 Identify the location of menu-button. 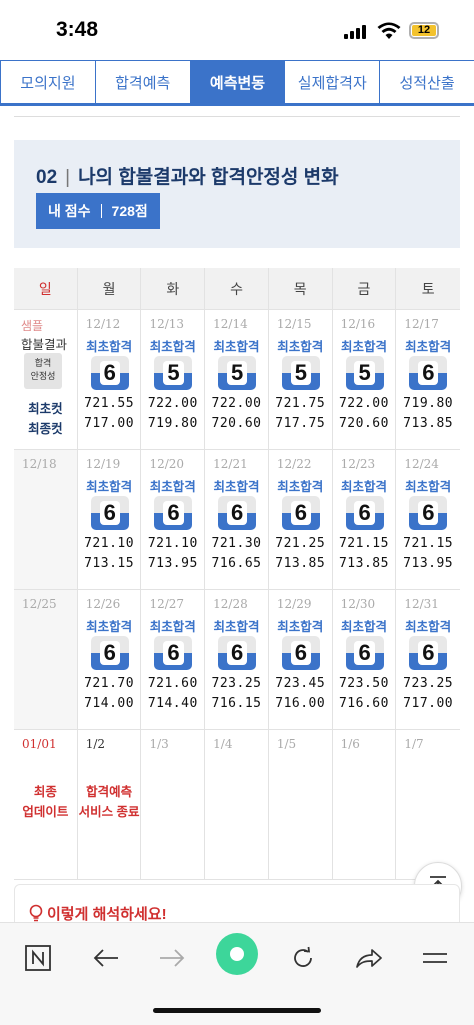
(435, 958).